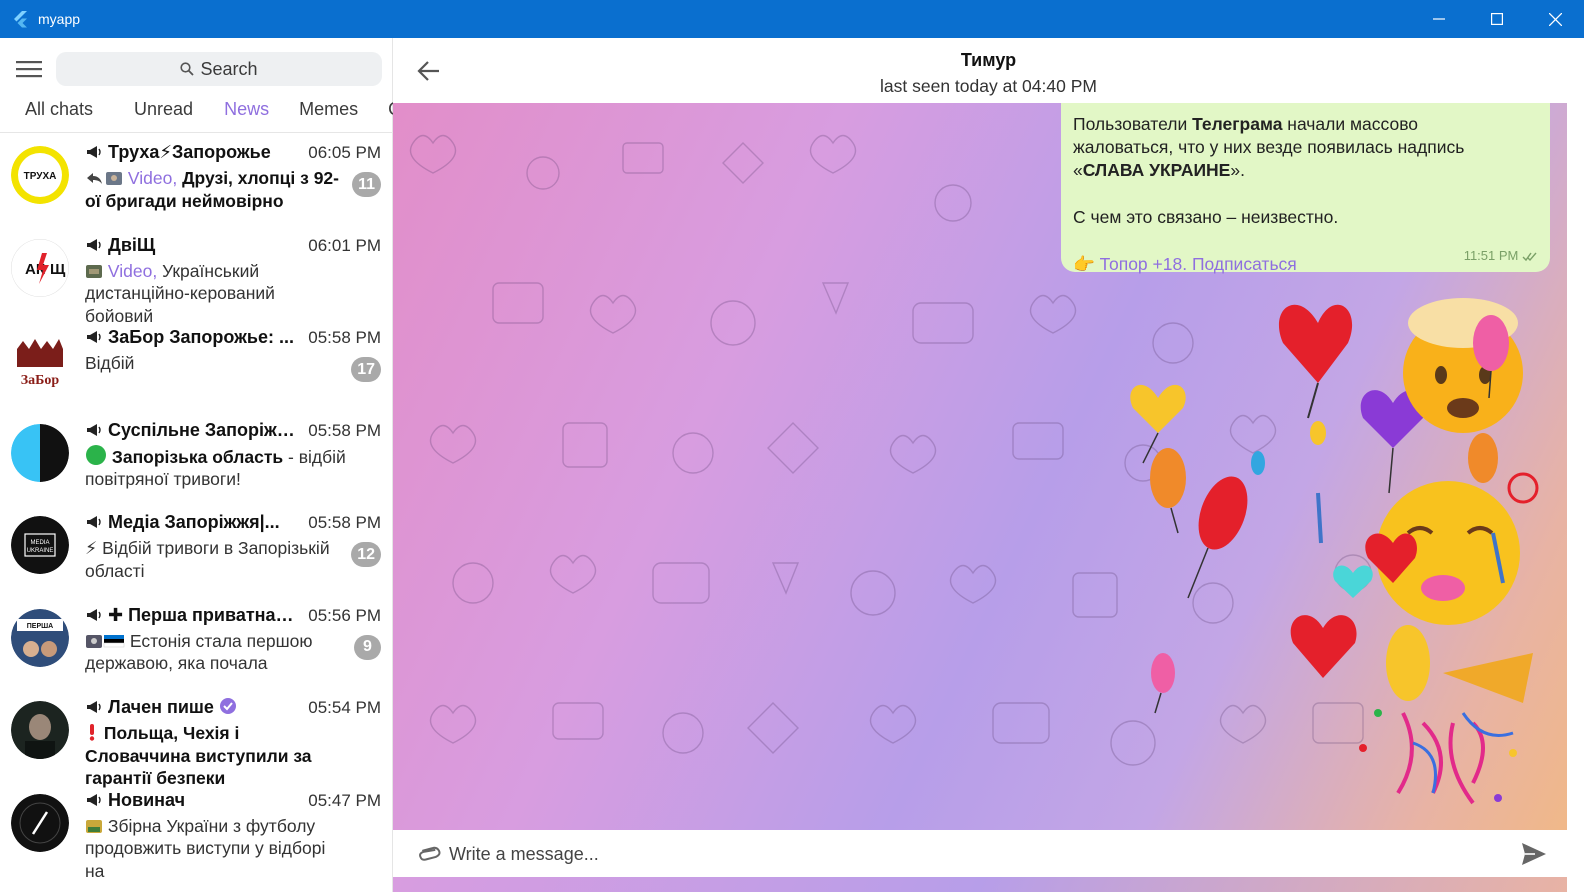  What do you see at coordinates (313, 114) in the screenshot?
I see `tab-memes: Memes` at bounding box center [313, 114].